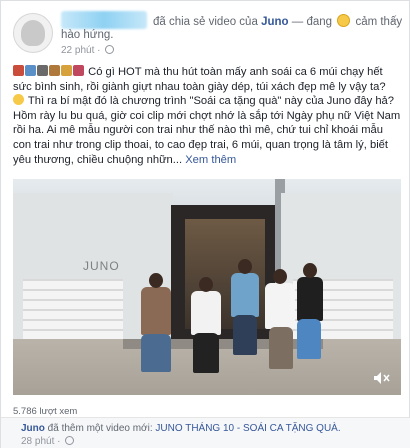 This screenshot has width=410, height=448. Describe the element at coordinates (18, 70) in the screenshot. I see `high-heel-emoji-icon` at that location.